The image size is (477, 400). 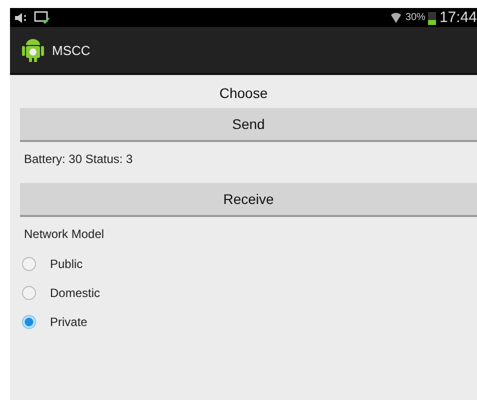 What do you see at coordinates (71, 50) in the screenshot?
I see `app-title: MSCC` at bounding box center [71, 50].